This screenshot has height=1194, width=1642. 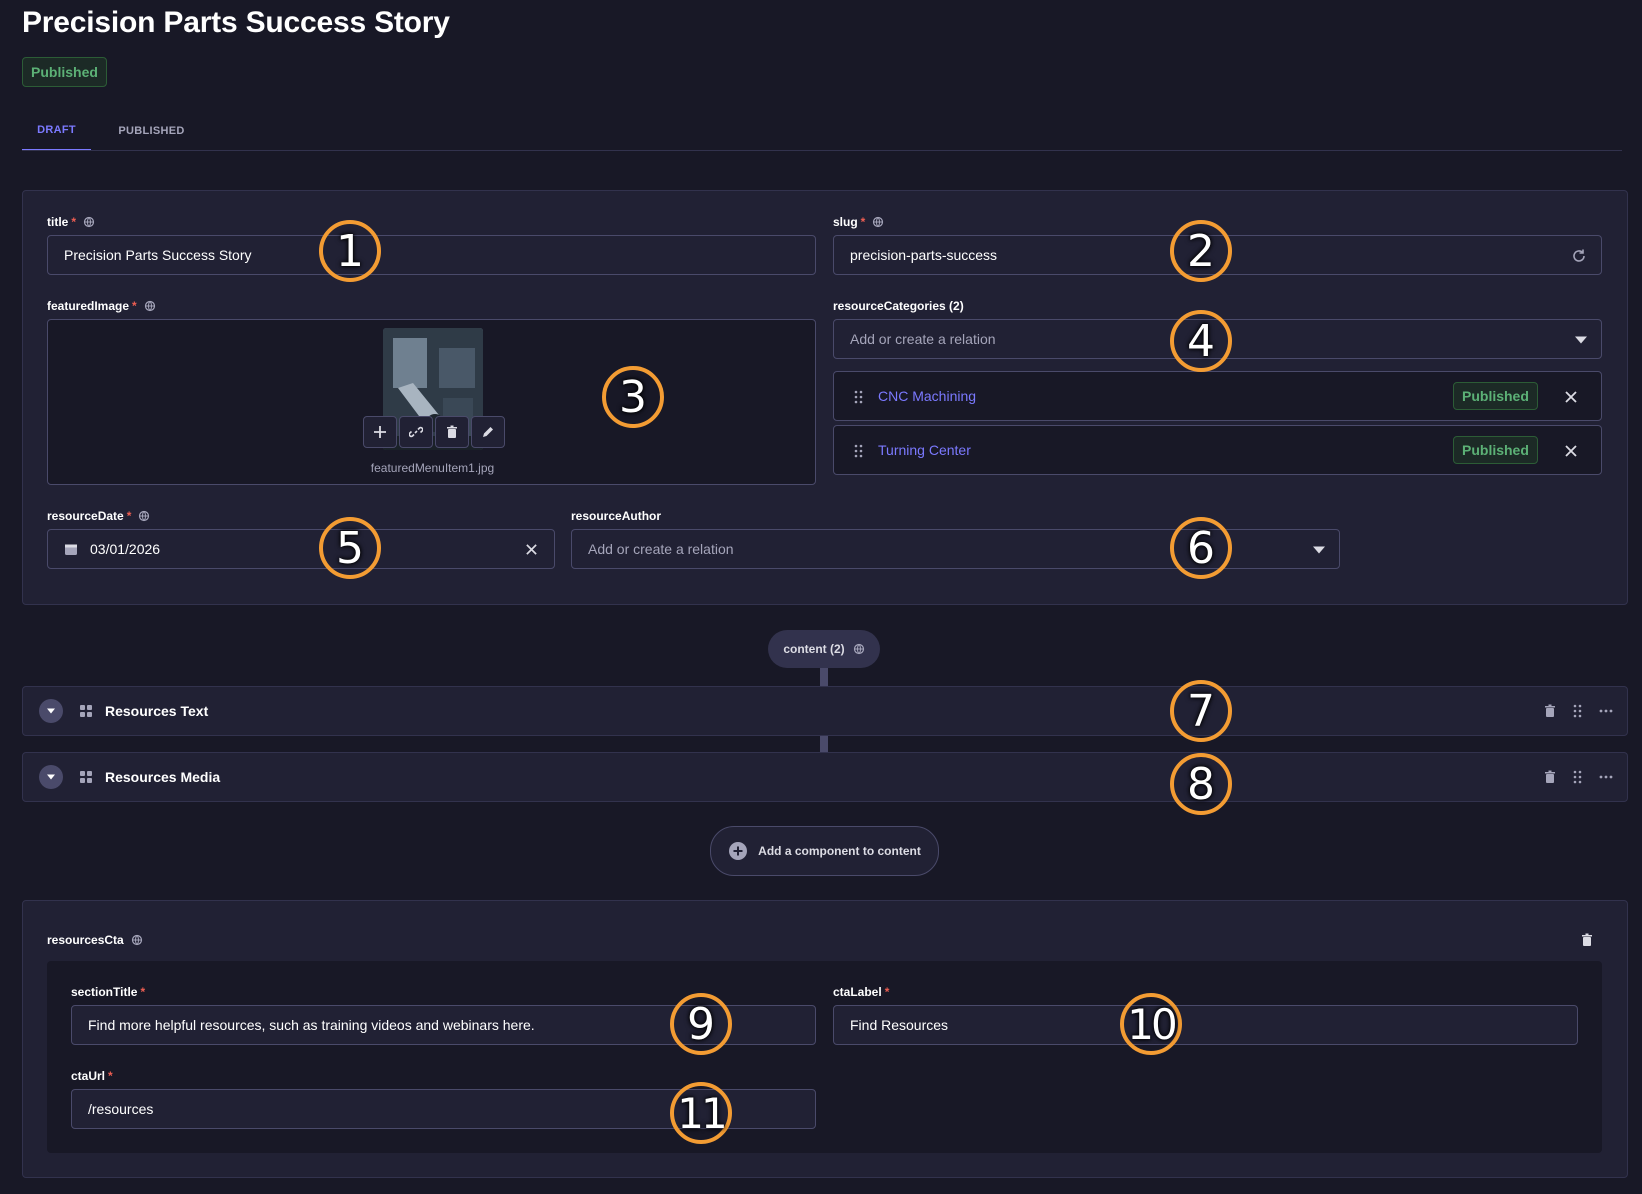 I want to click on featured-image-label-text: featuredImage, so click(x=88, y=306).